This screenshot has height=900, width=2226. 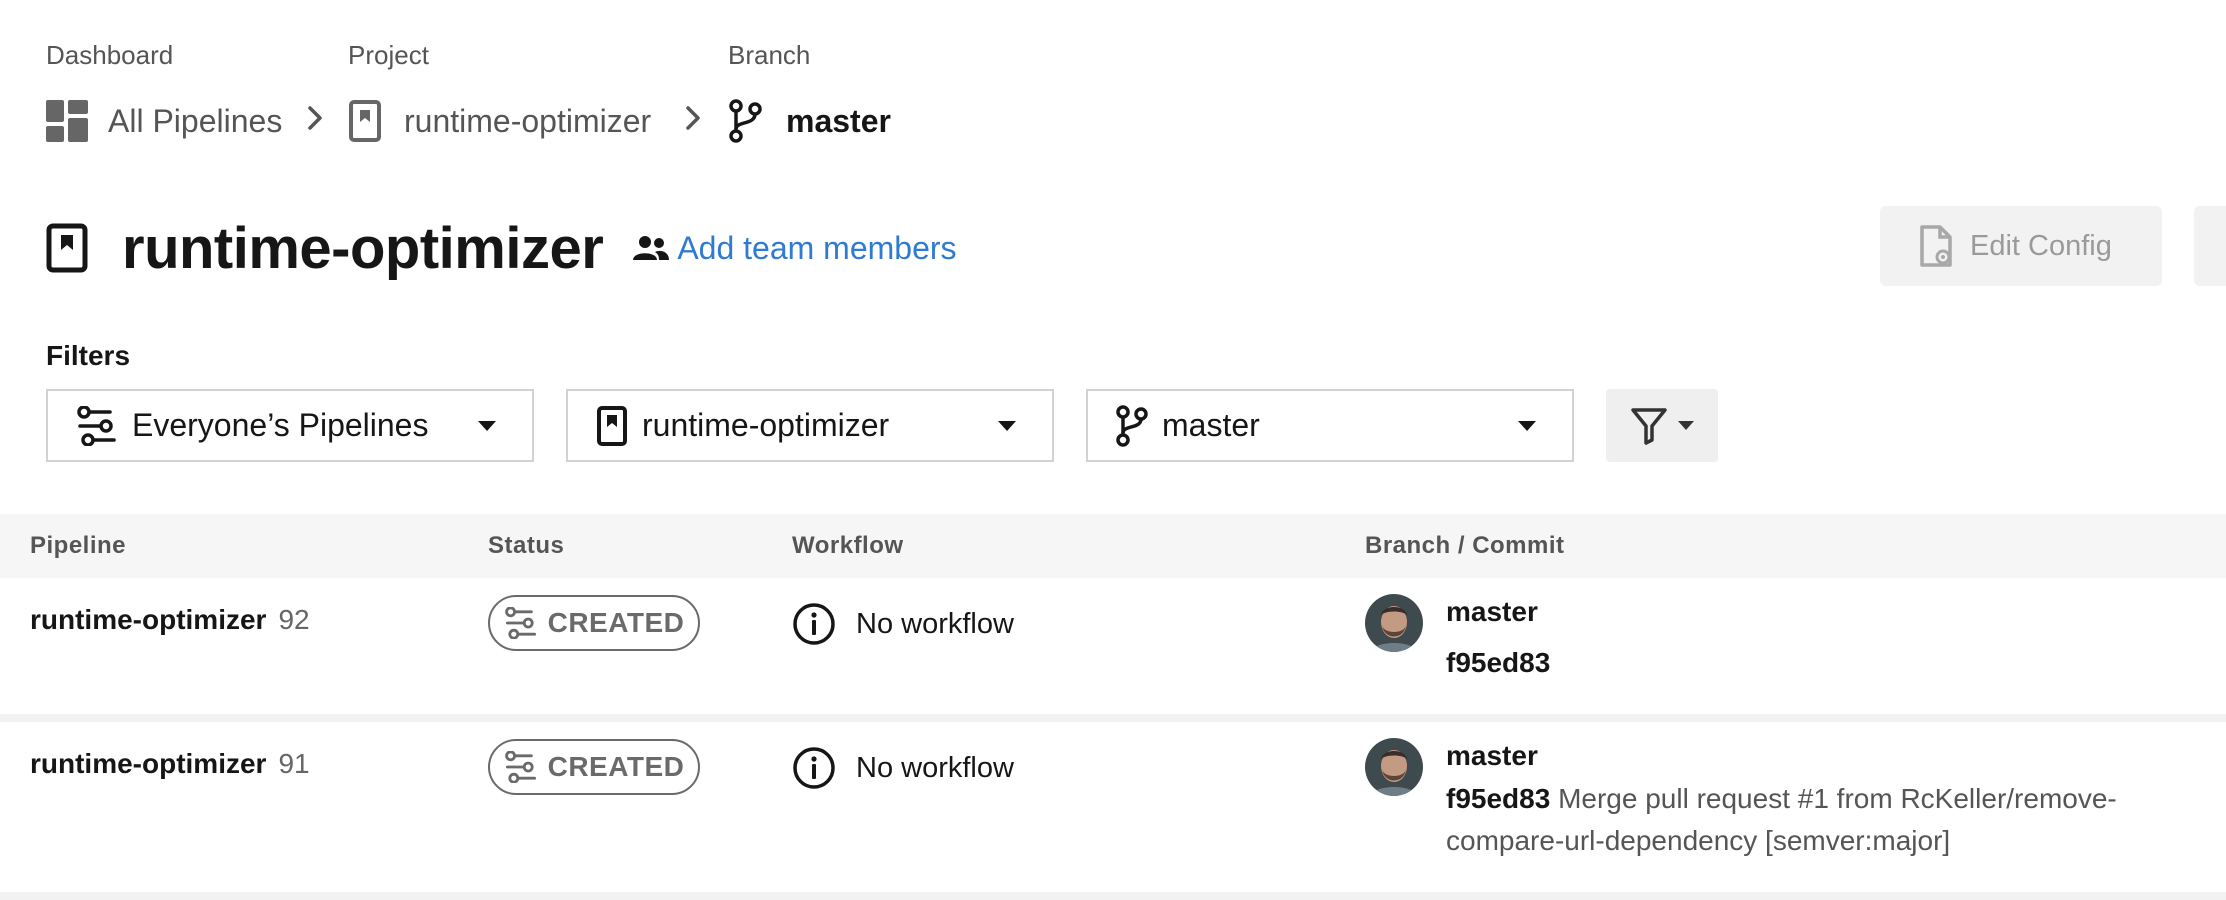 I want to click on breadcrumb-branch: Branch master, so click(x=809, y=92).